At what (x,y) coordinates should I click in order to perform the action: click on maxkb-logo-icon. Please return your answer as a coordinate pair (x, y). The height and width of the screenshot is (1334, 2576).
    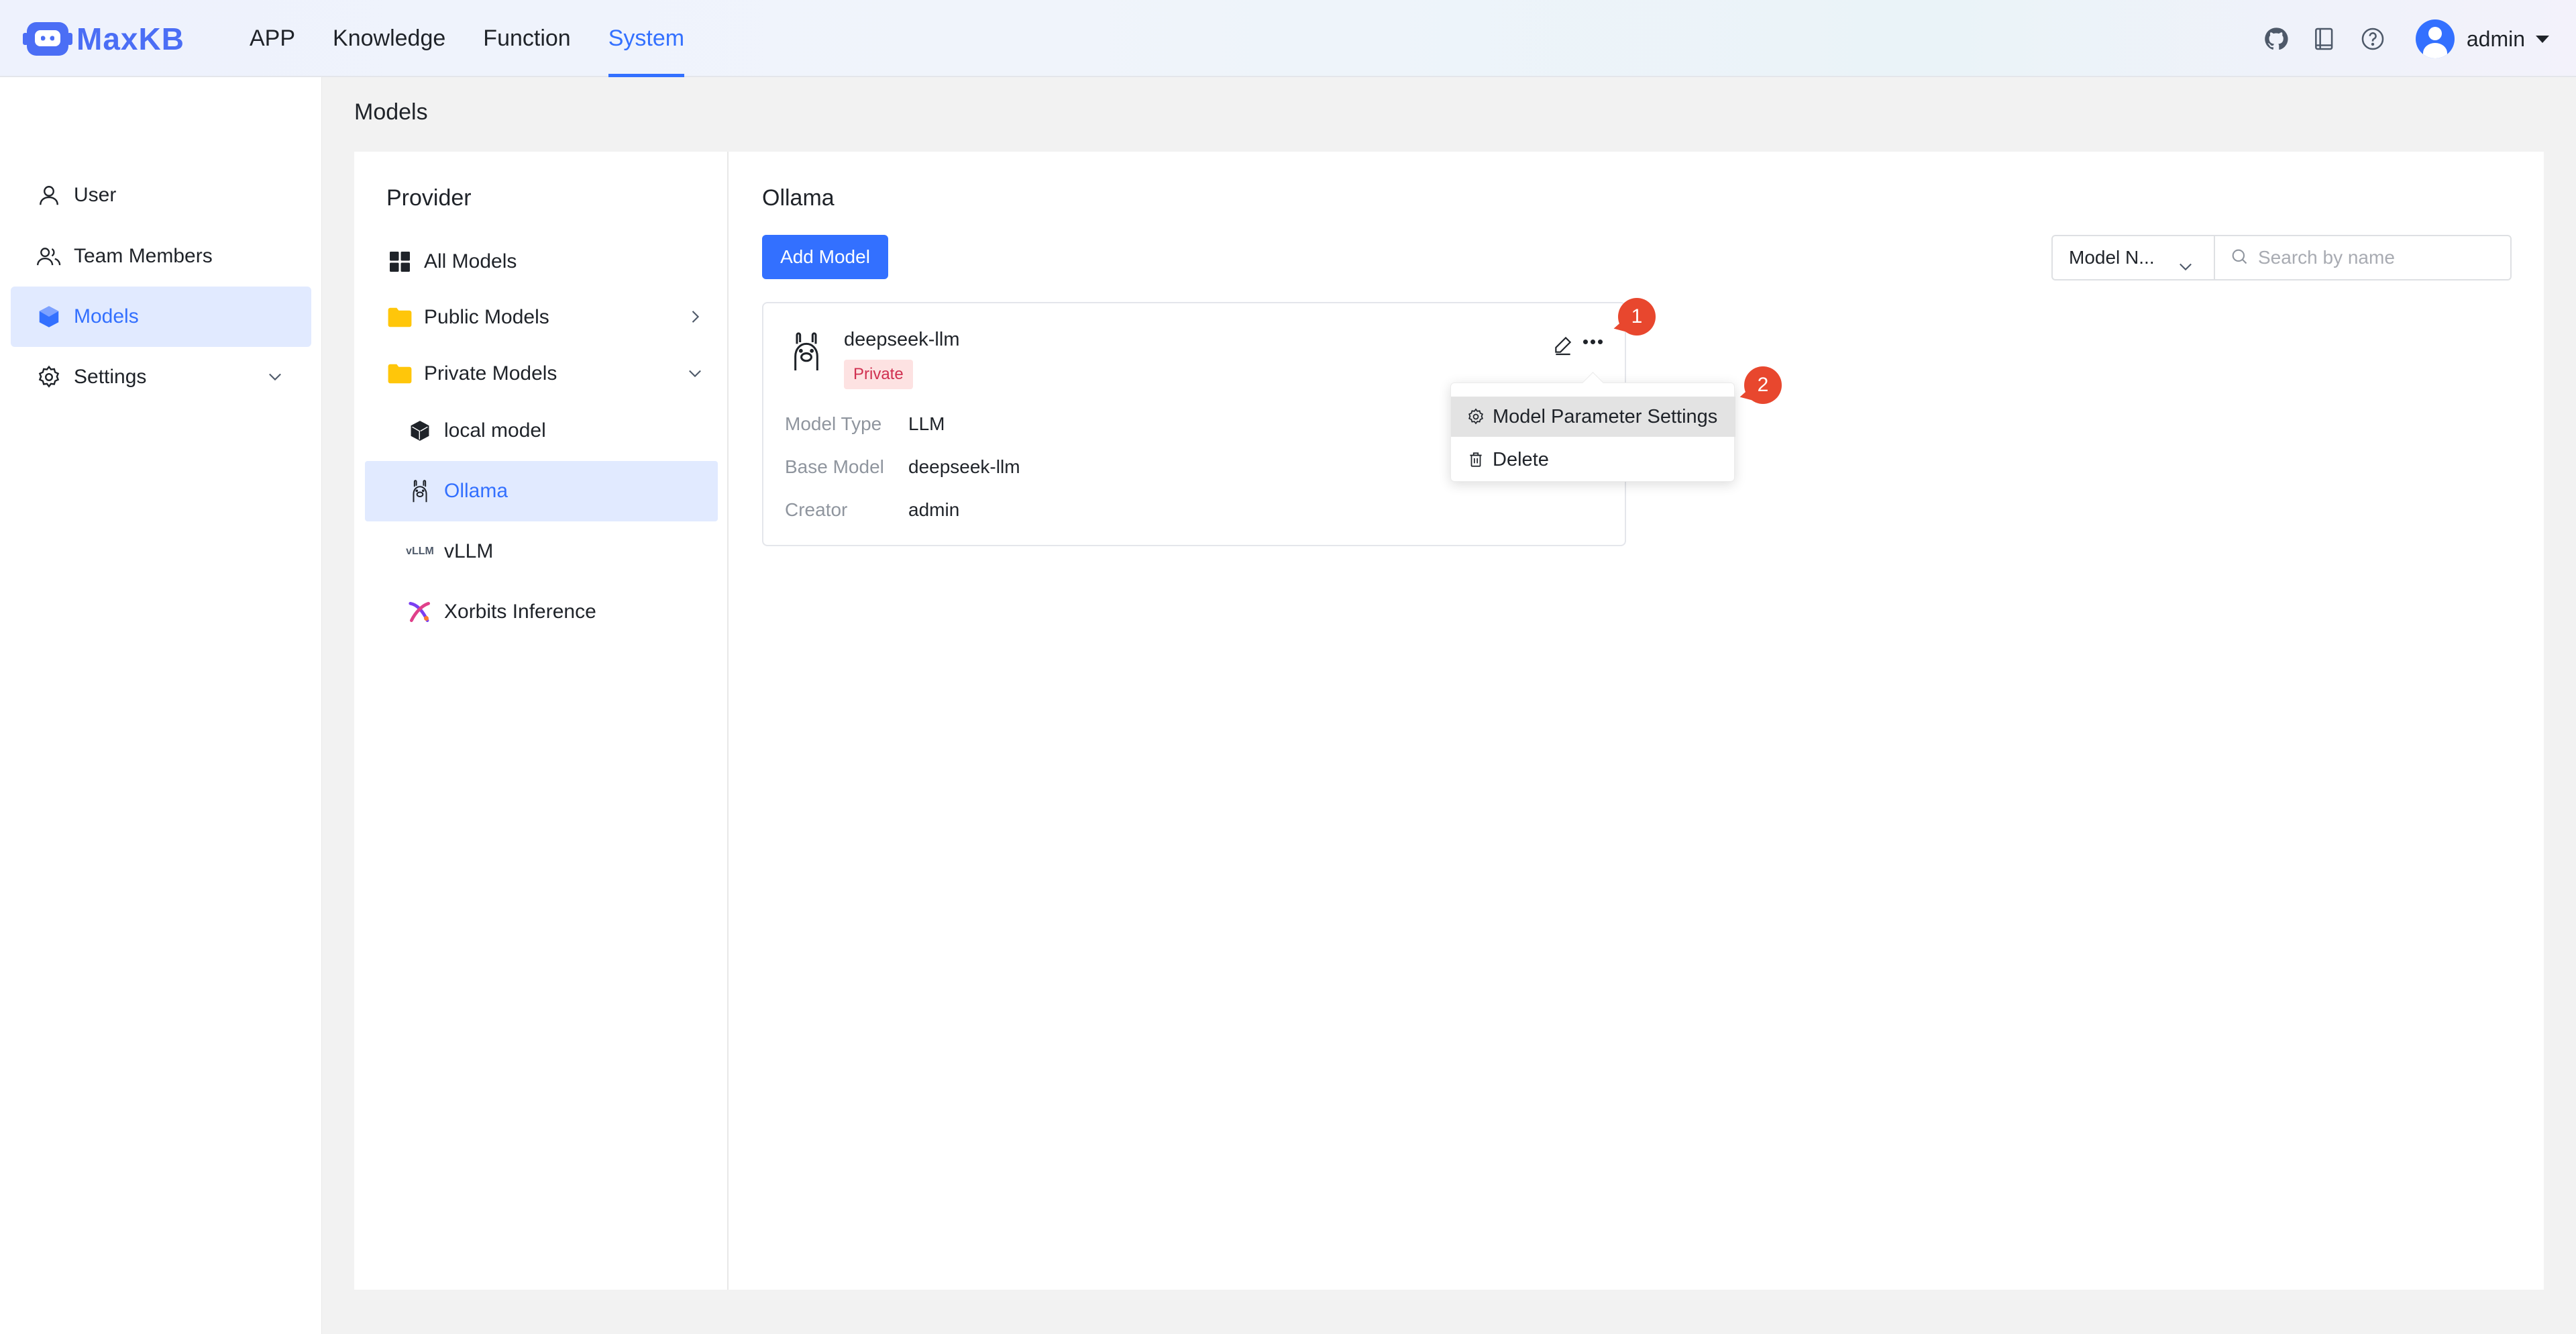
    Looking at the image, I should click on (47, 39).